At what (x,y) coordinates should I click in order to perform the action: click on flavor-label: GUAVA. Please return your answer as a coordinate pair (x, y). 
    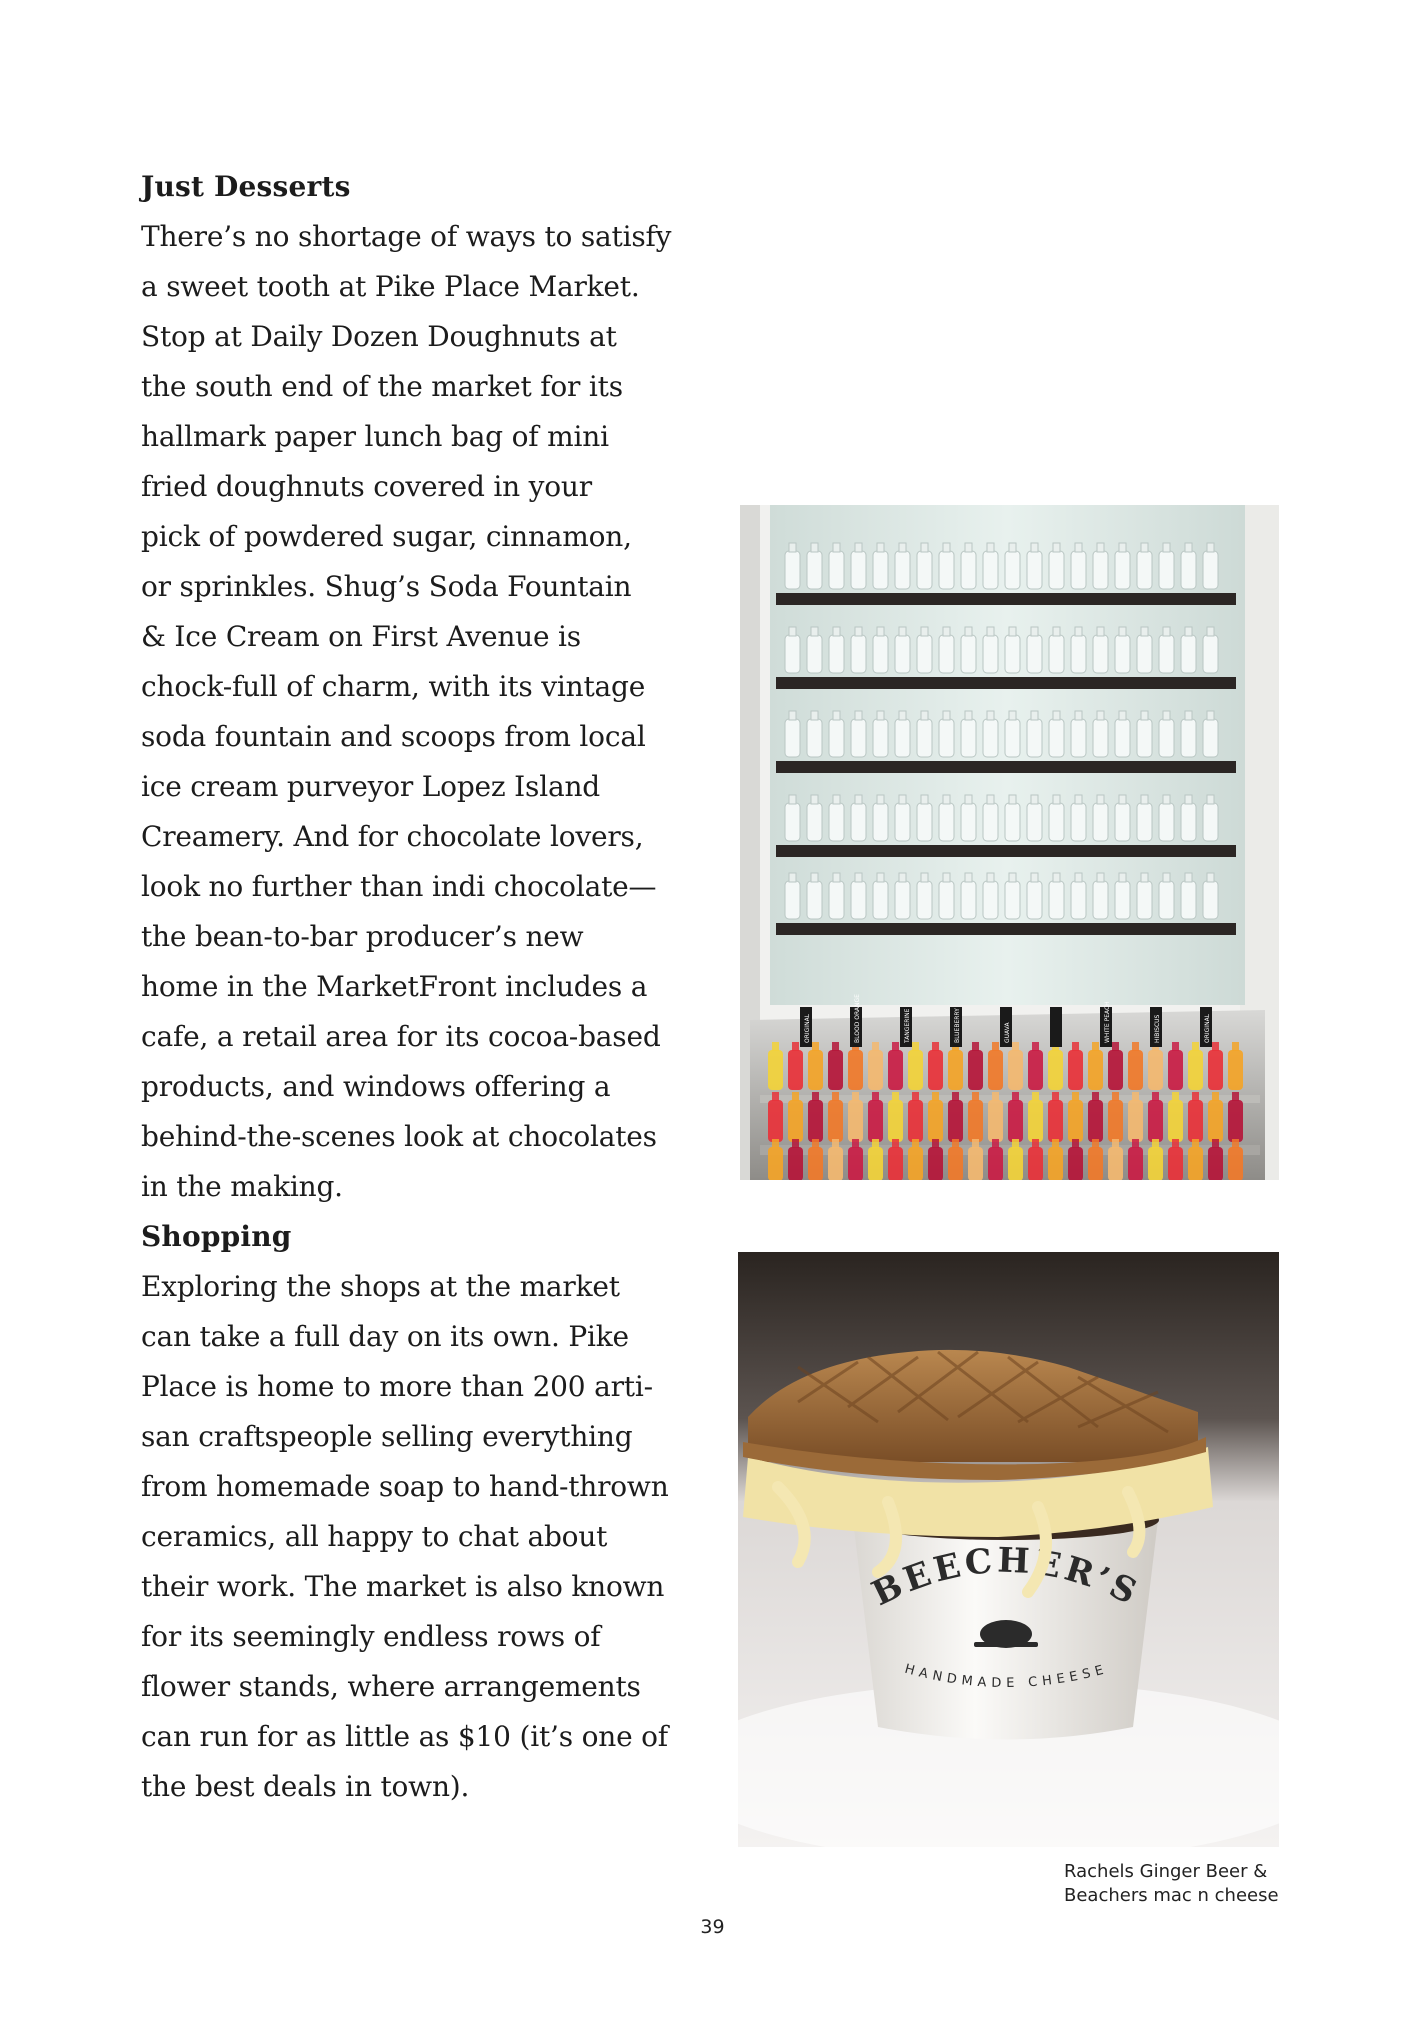
    Looking at the image, I should click on (1006, 1027).